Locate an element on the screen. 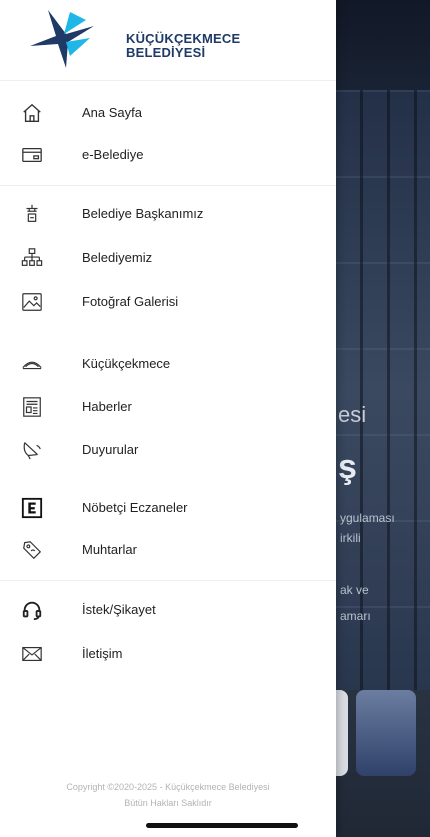  location-tag-icon is located at coordinates (32, 550).